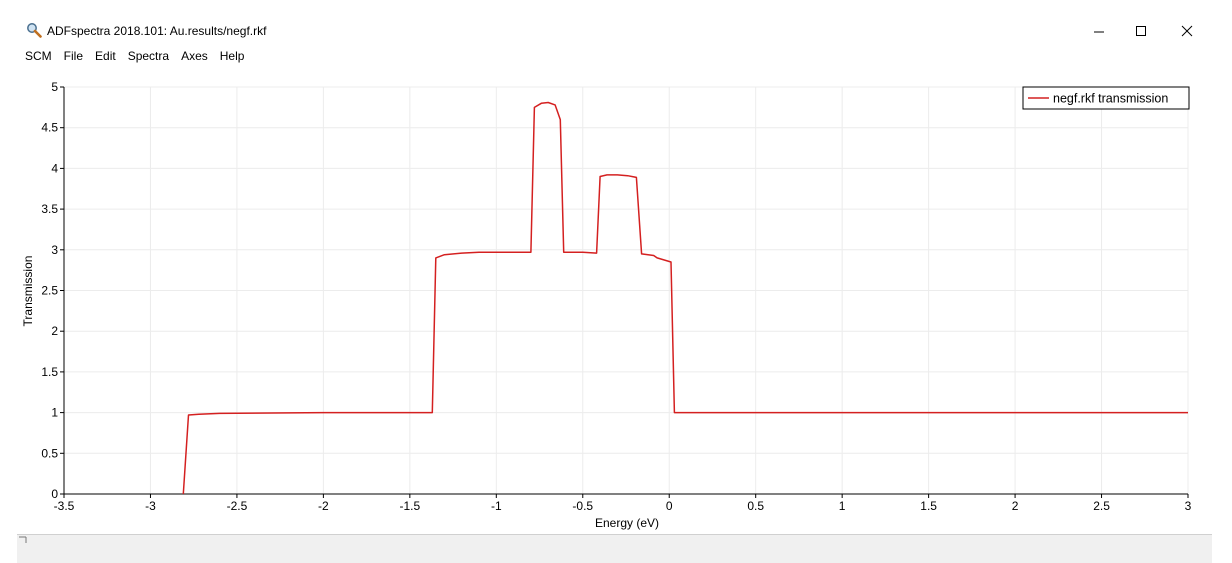  What do you see at coordinates (1188, 506) in the screenshot?
I see `x-tick-label: 3` at bounding box center [1188, 506].